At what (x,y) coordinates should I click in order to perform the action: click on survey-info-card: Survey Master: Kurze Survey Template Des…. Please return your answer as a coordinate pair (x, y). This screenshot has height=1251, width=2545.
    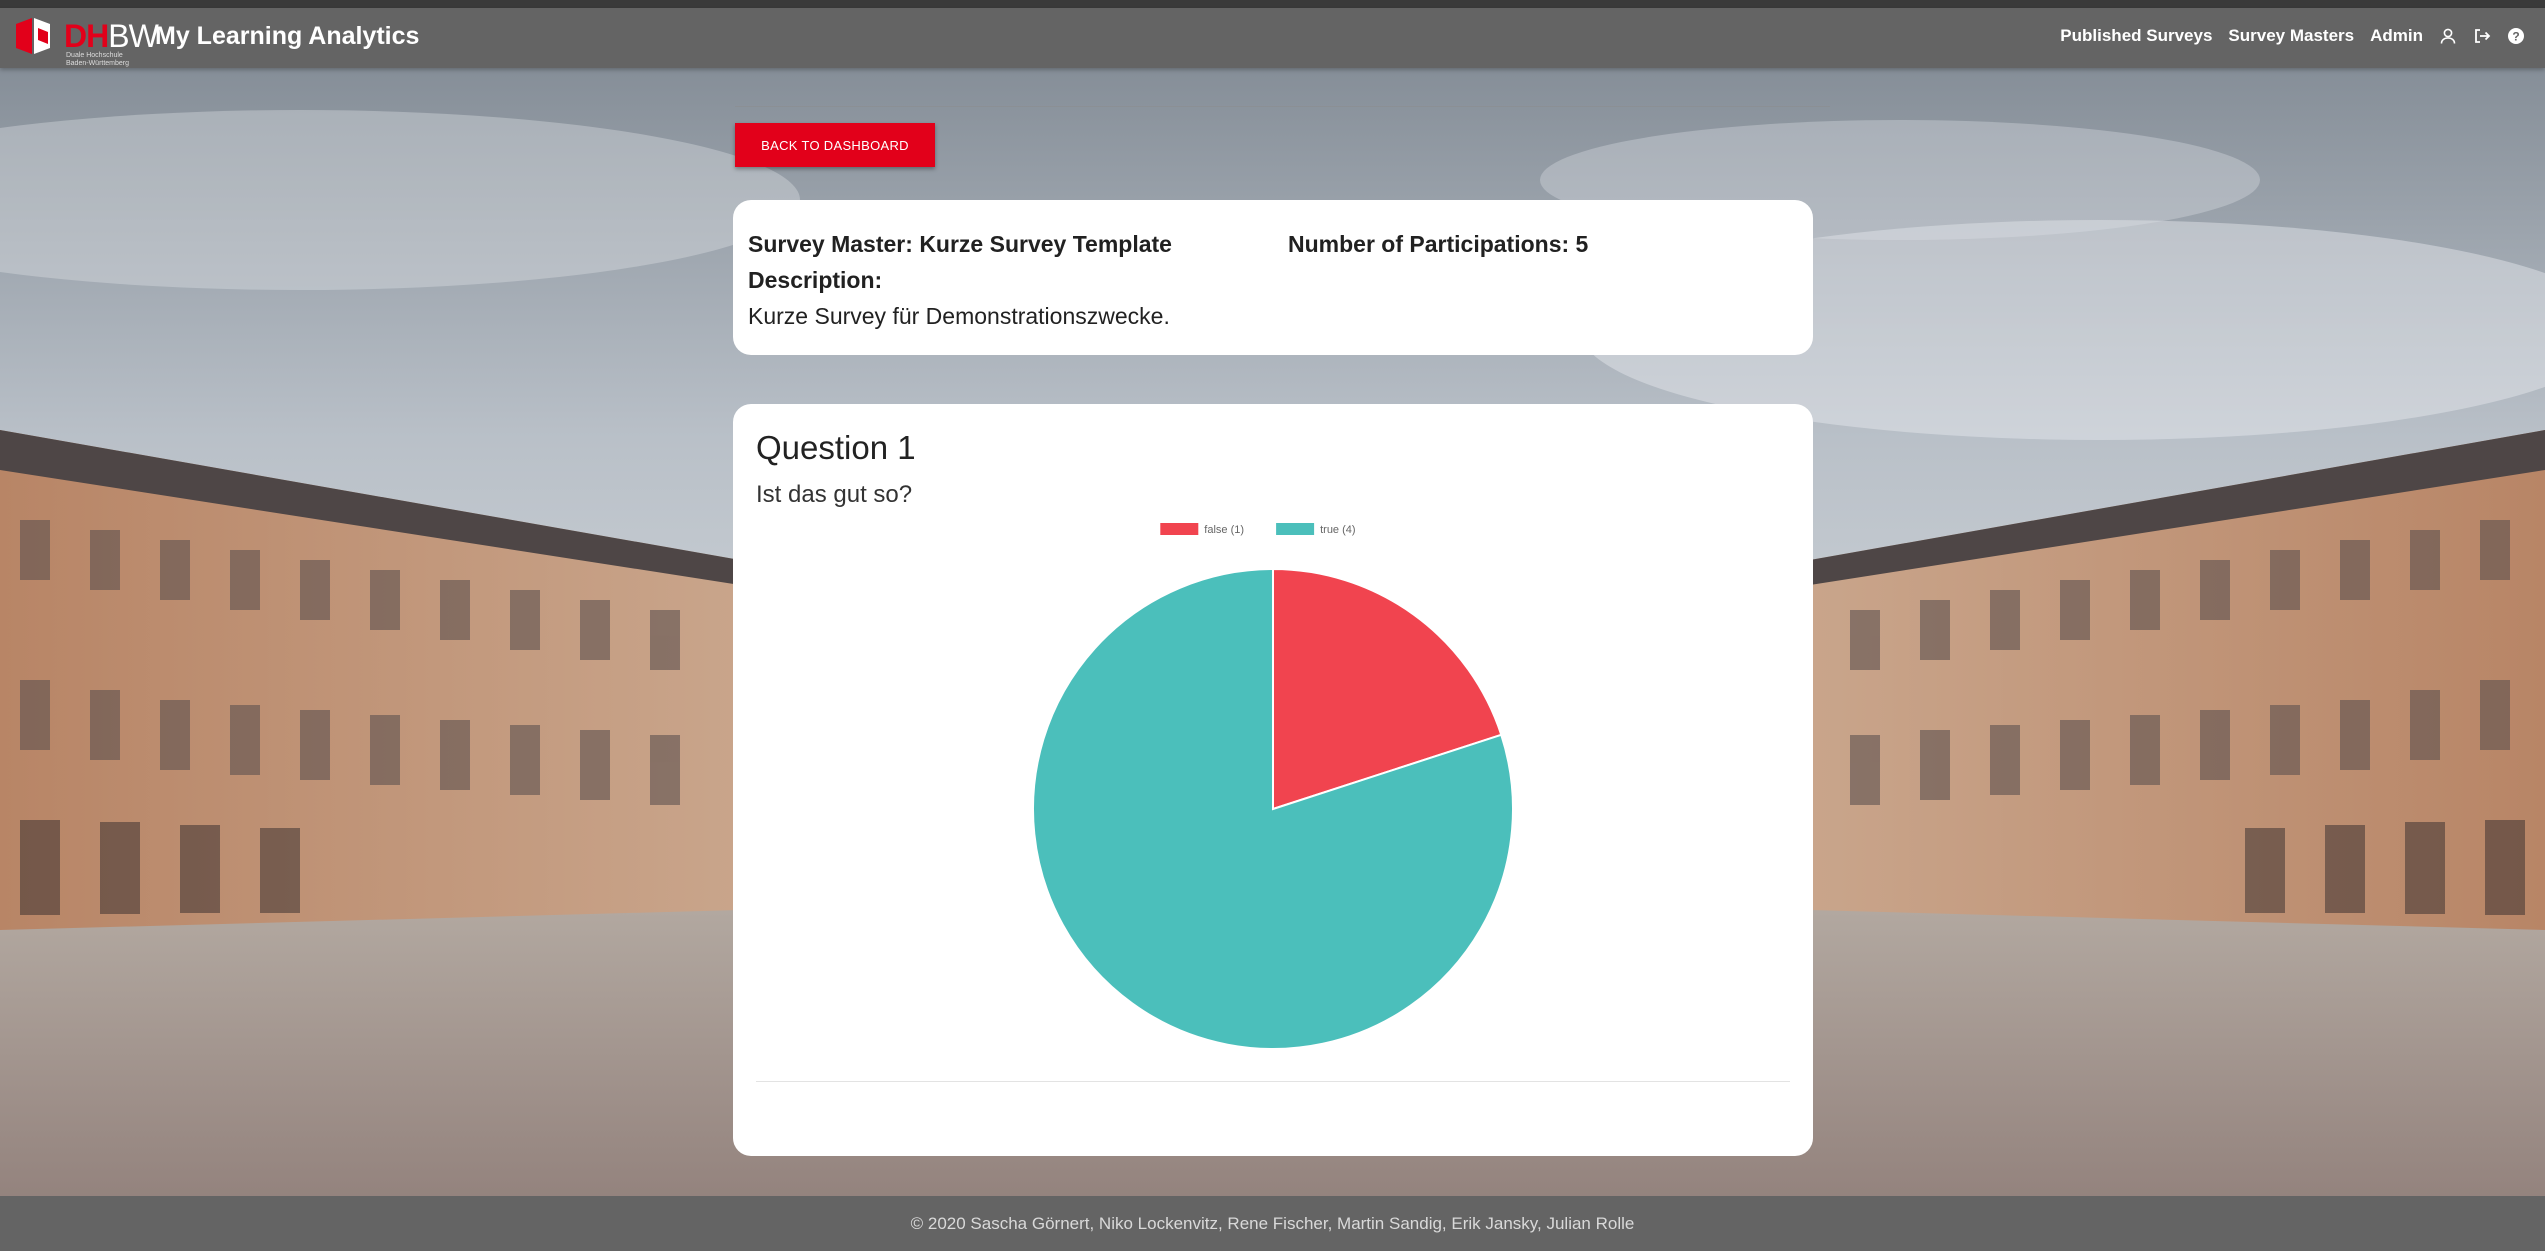
    Looking at the image, I should click on (1273, 277).